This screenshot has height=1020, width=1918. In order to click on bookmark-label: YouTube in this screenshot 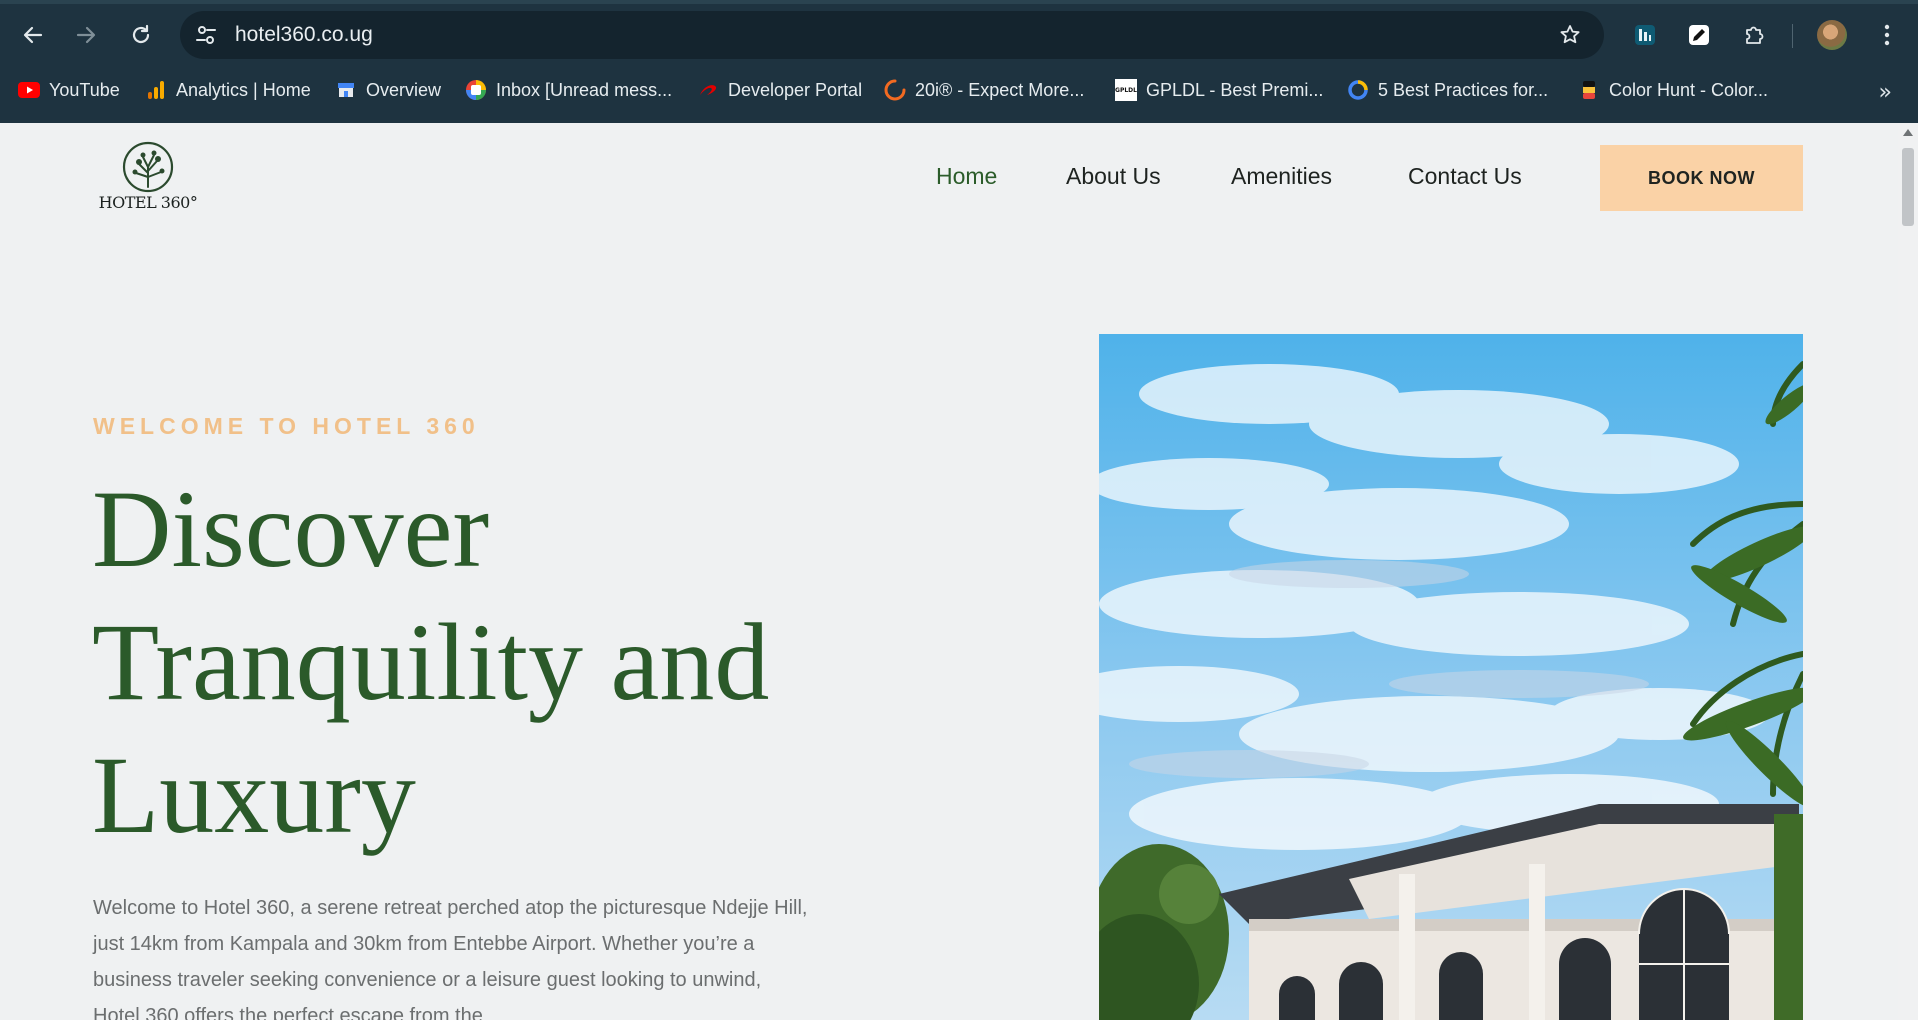, I will do `click(84, 89)`.